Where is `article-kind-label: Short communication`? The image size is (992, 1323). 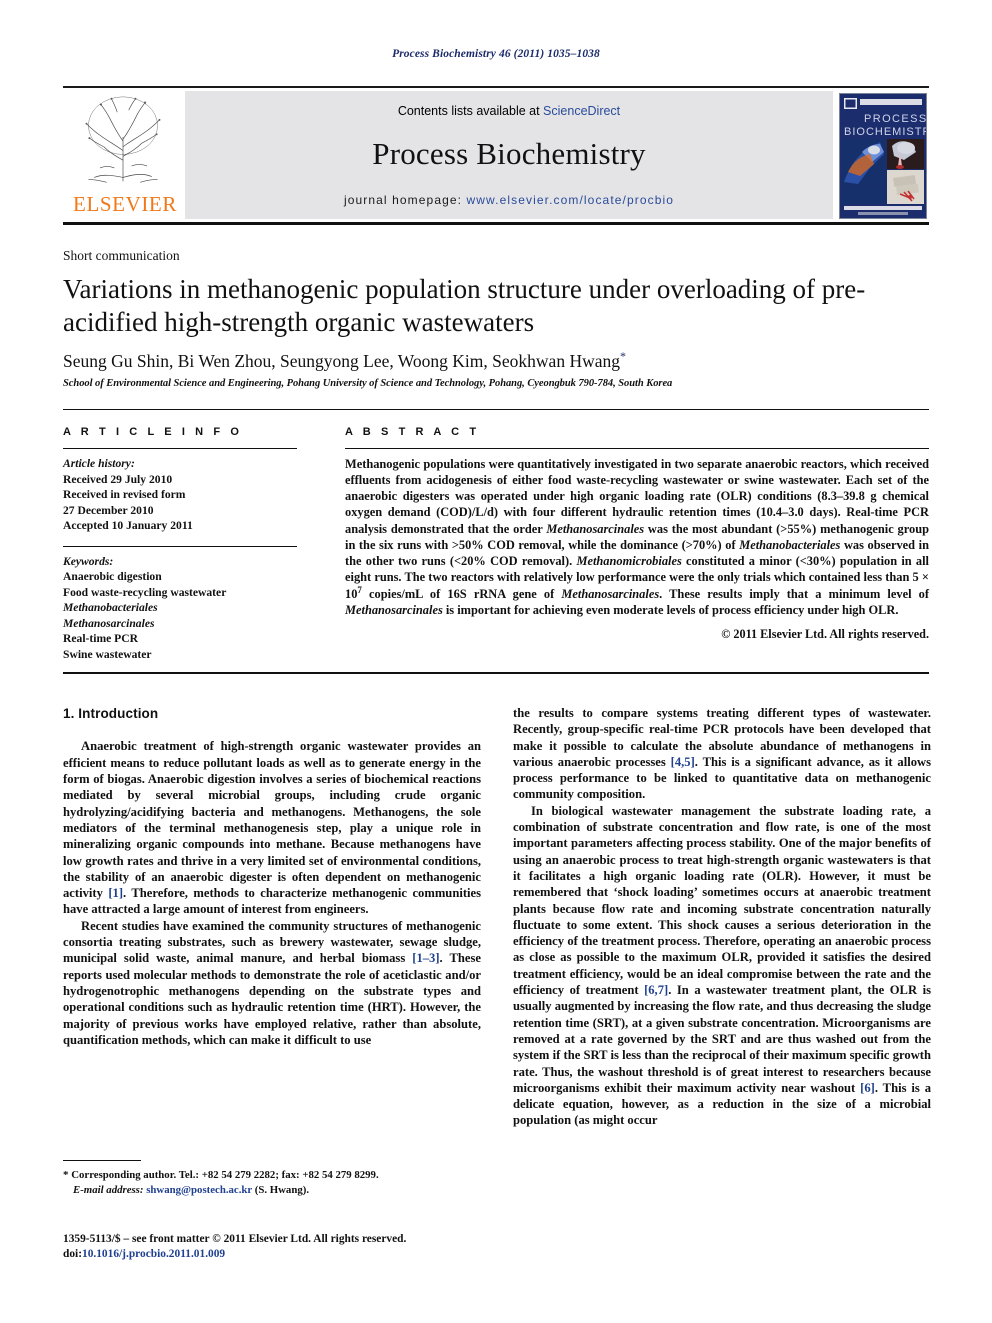 article-kind-label: Short communication is located at coordinates (121, 255).